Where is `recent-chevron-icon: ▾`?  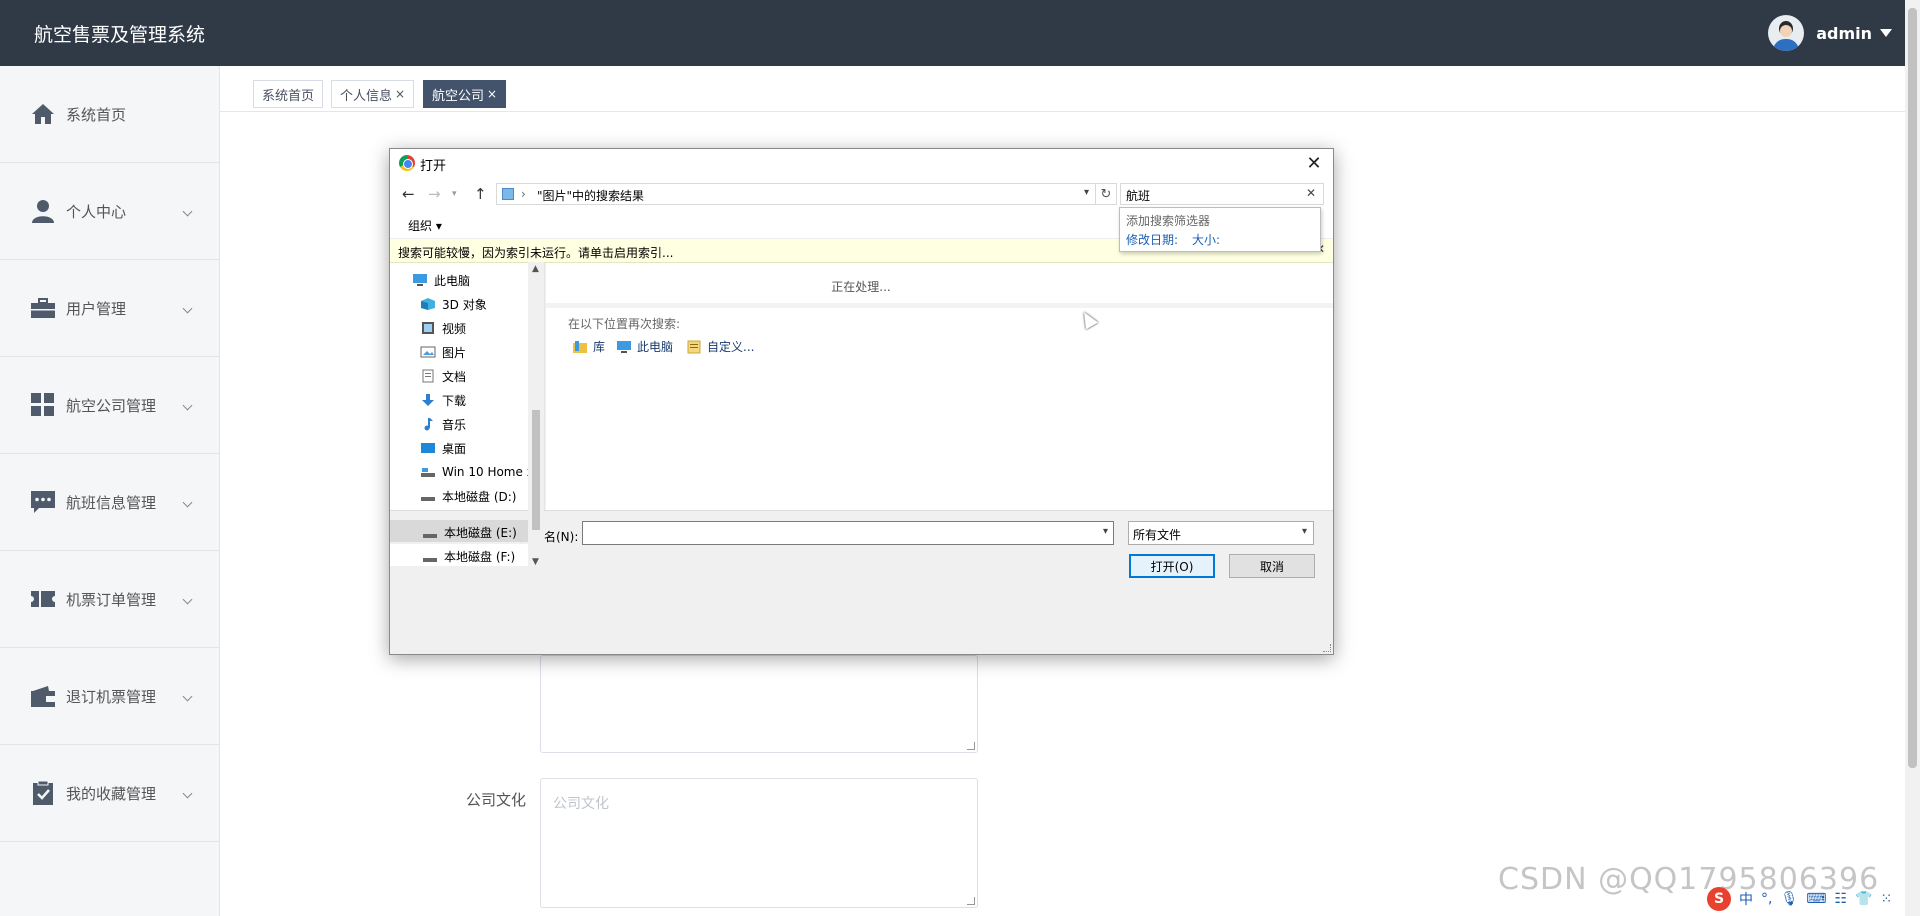
recent-chevron-icon: ▾ is located at coordinates (454, 194).